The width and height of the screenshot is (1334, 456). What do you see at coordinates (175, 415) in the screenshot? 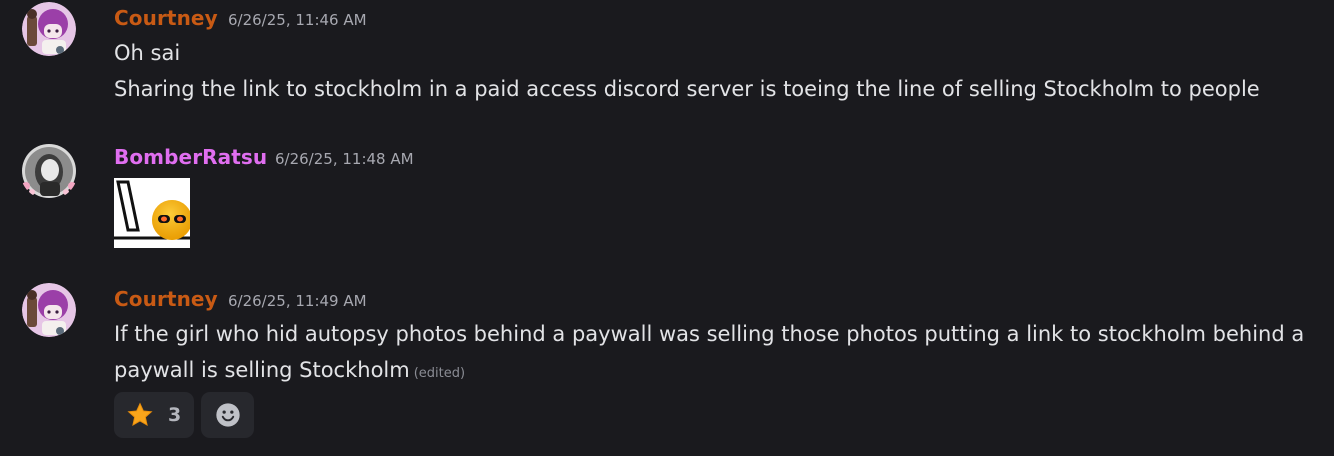
I see `reaction-count: 3` at bounding box center [175, 415].